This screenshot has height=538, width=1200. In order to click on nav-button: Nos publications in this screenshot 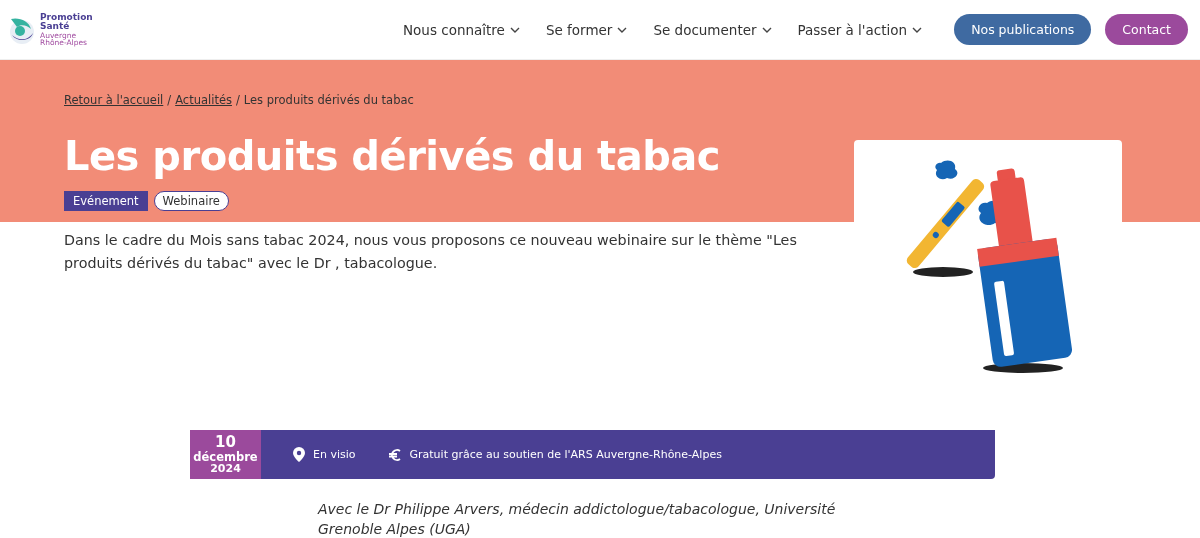, I will do `click(1023, 29)`.